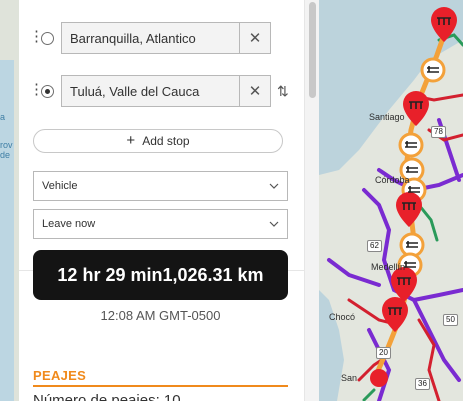 Image resolution: width=463 pixels, height=401 pixels. Describe the element at coordinates (60, 375) in the screenshot. I see `section-title: PEAJES` at that location.